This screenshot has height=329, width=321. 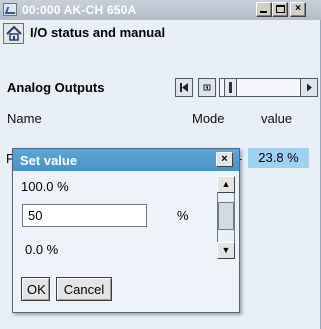 What do you see at coordinates (45, 186) in the screenshot?
I see `max-value-label: 100.0 %` at bounding box center [45, 186].